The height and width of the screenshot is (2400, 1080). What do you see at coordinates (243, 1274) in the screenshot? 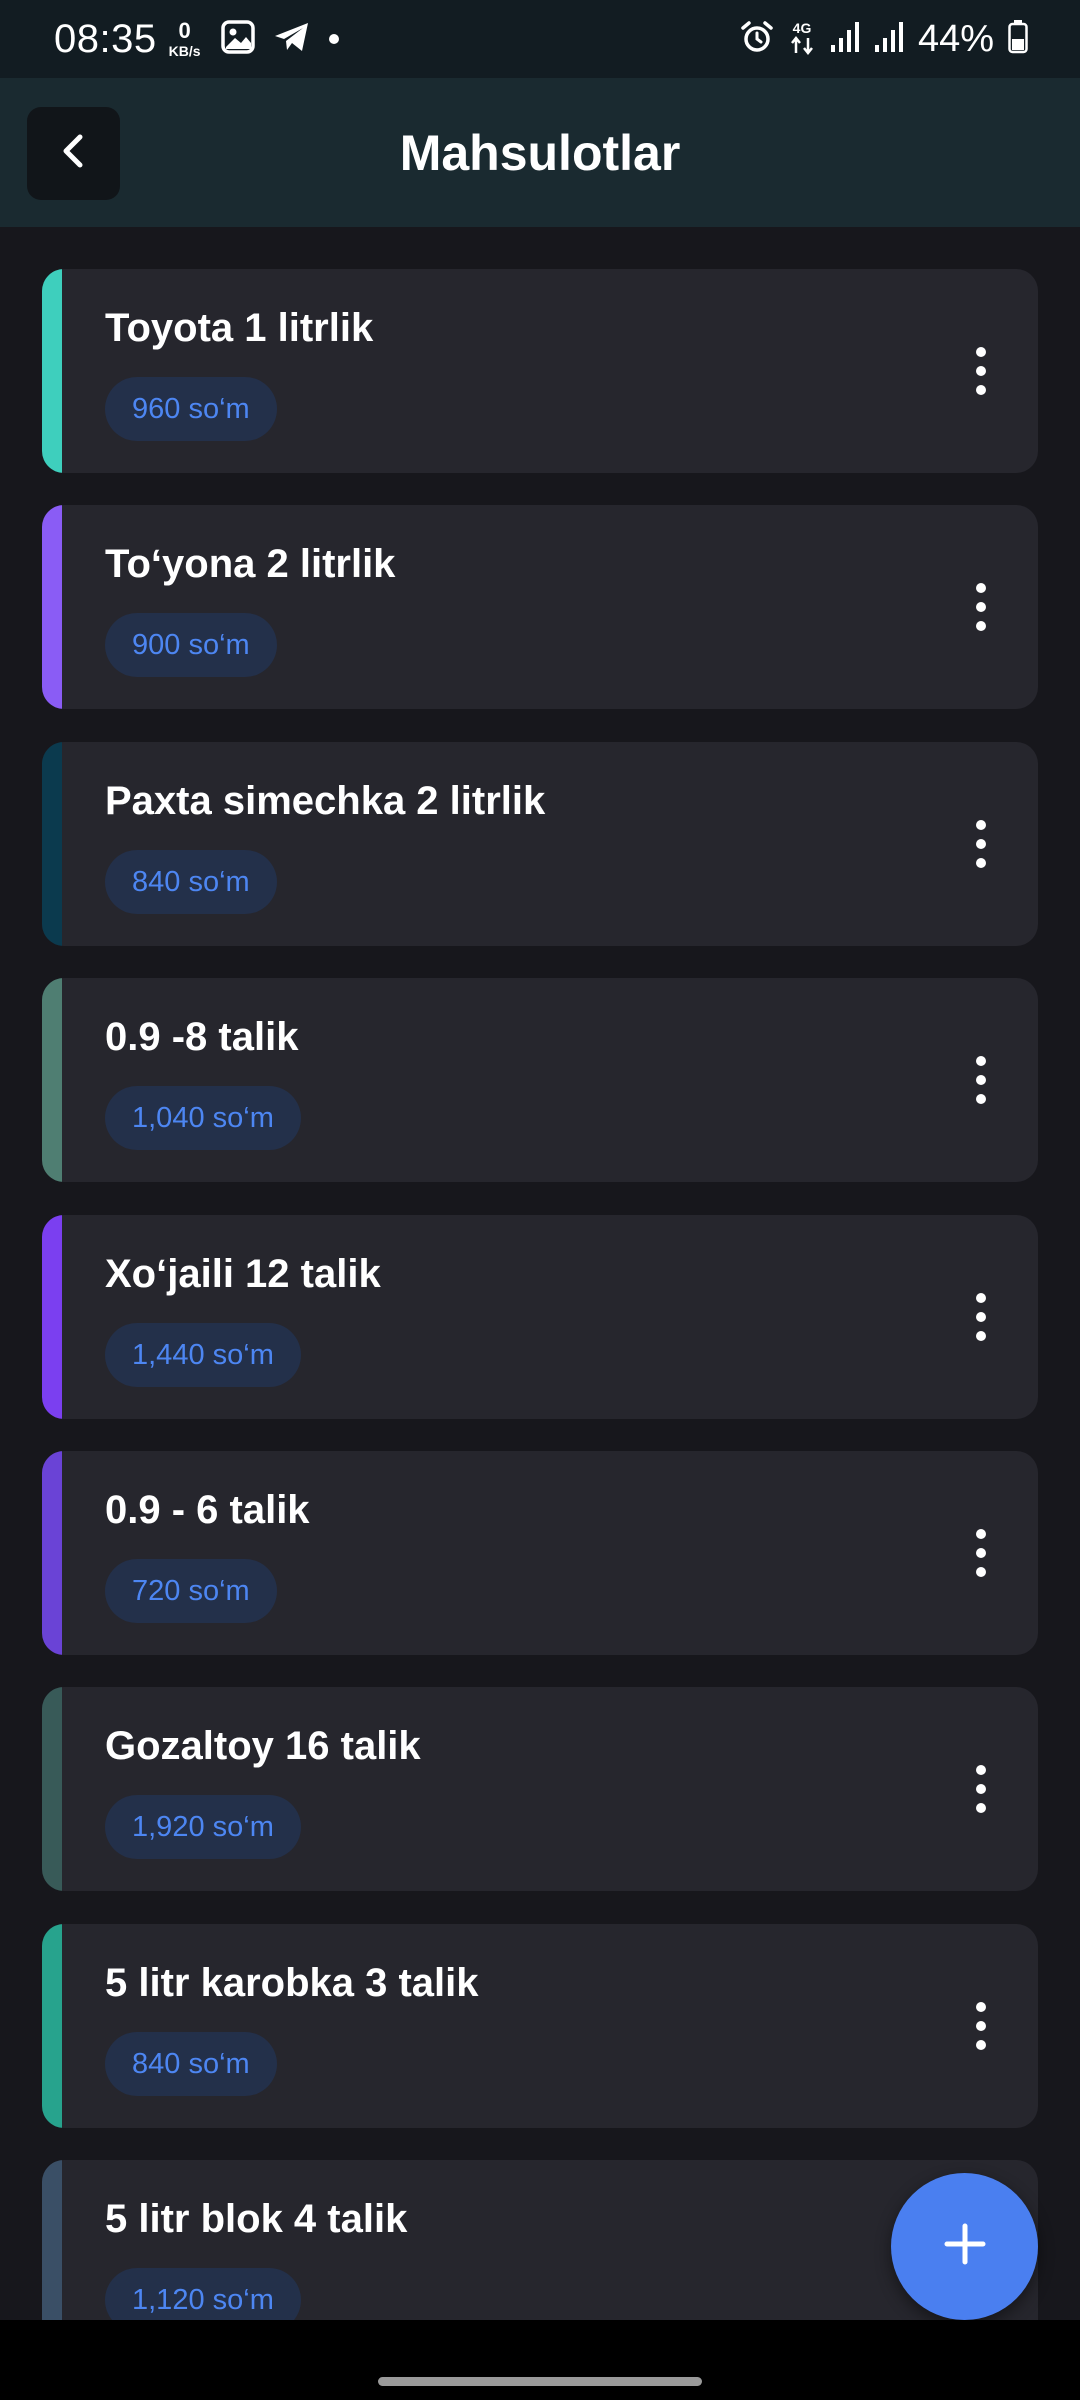
I see `product-name: Xo‘jaili 12 talik` at bounding box center [243, 1274].